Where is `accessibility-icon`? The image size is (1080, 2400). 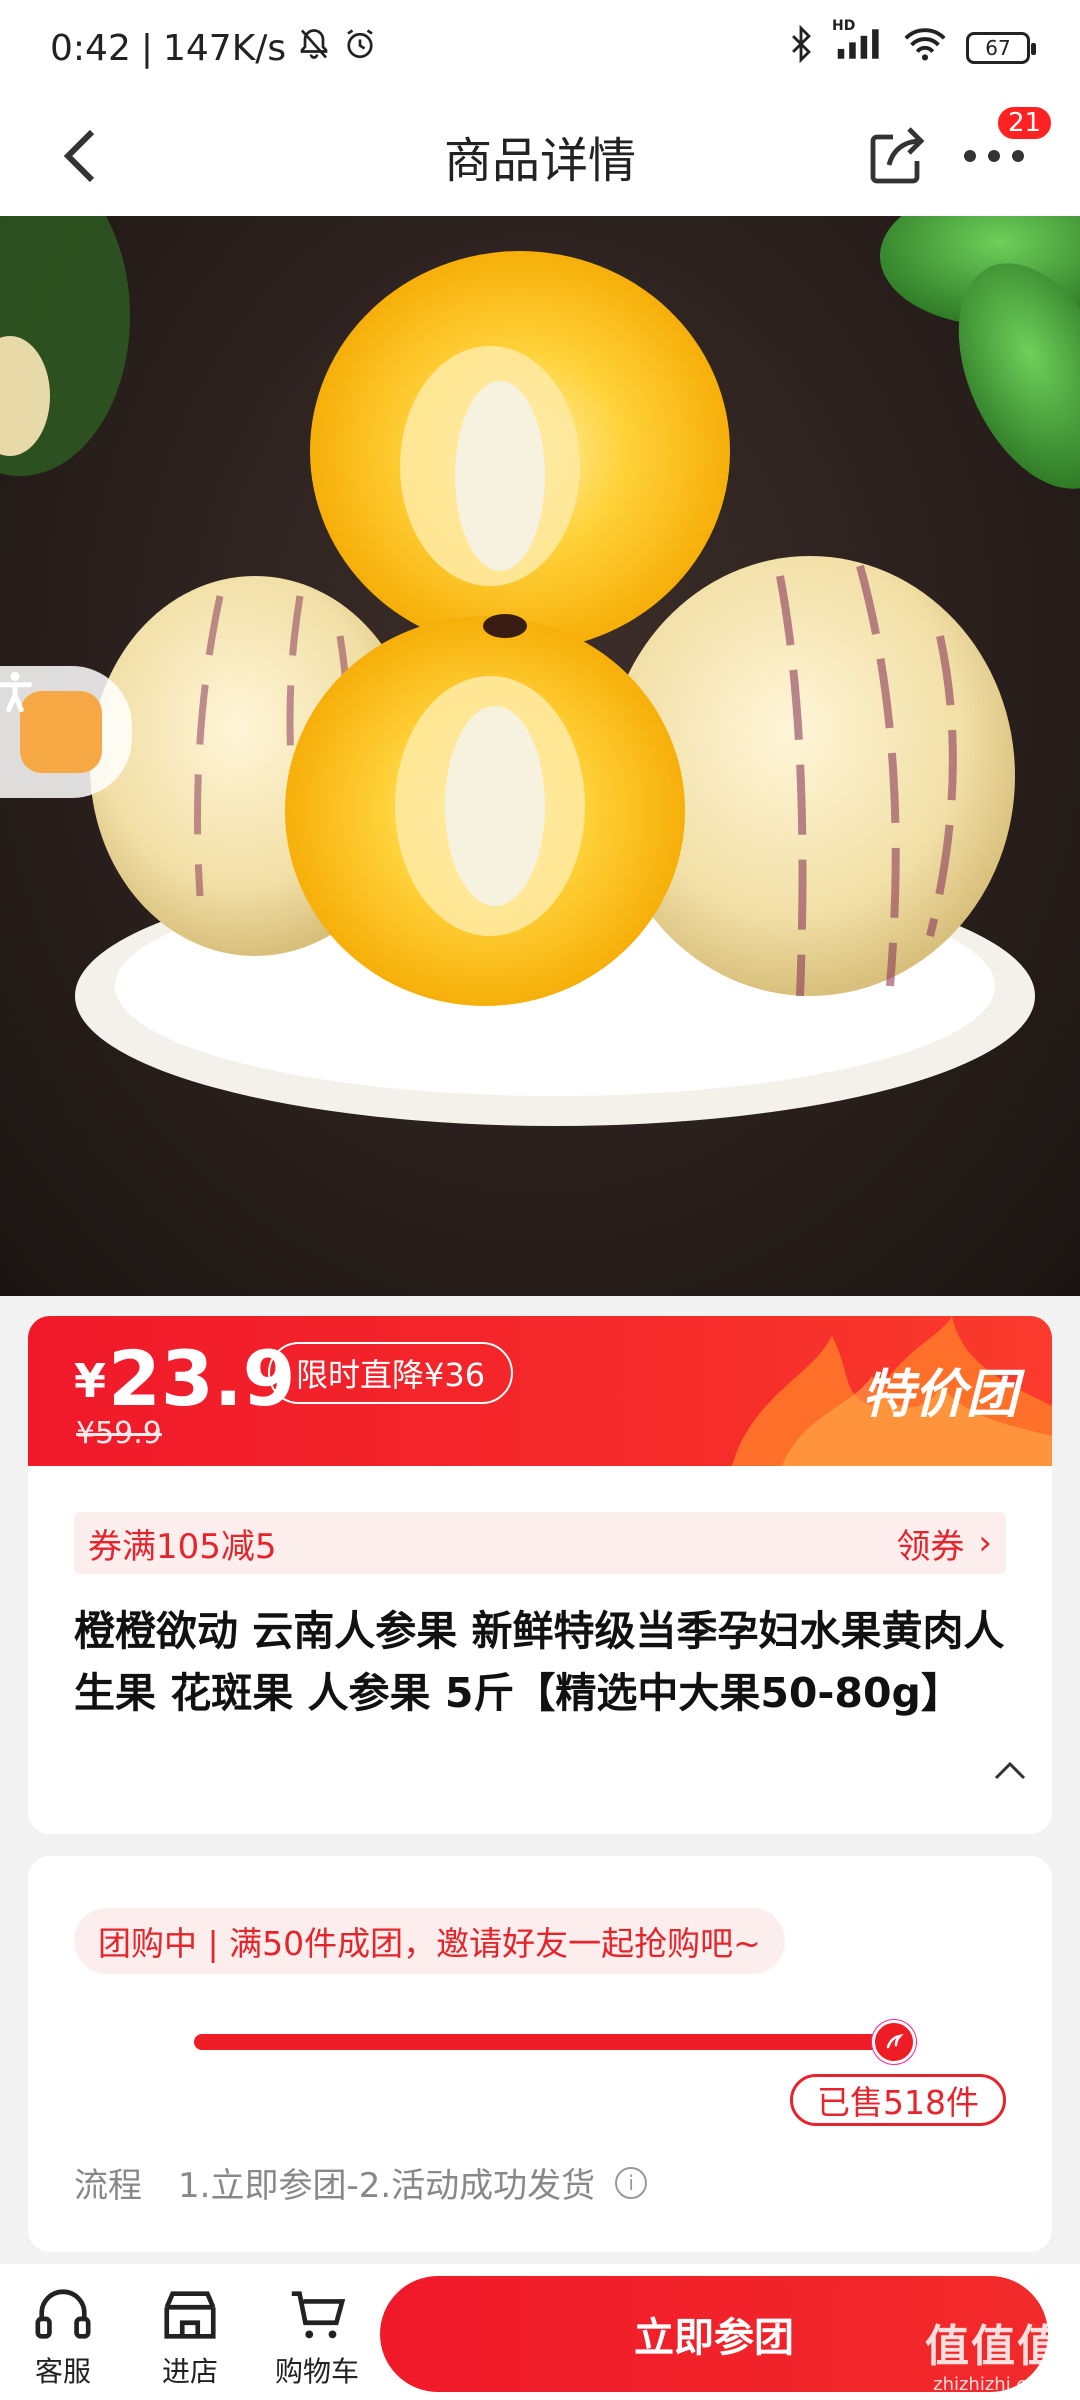
accessibility-icon is located at coordinates (51, 722).